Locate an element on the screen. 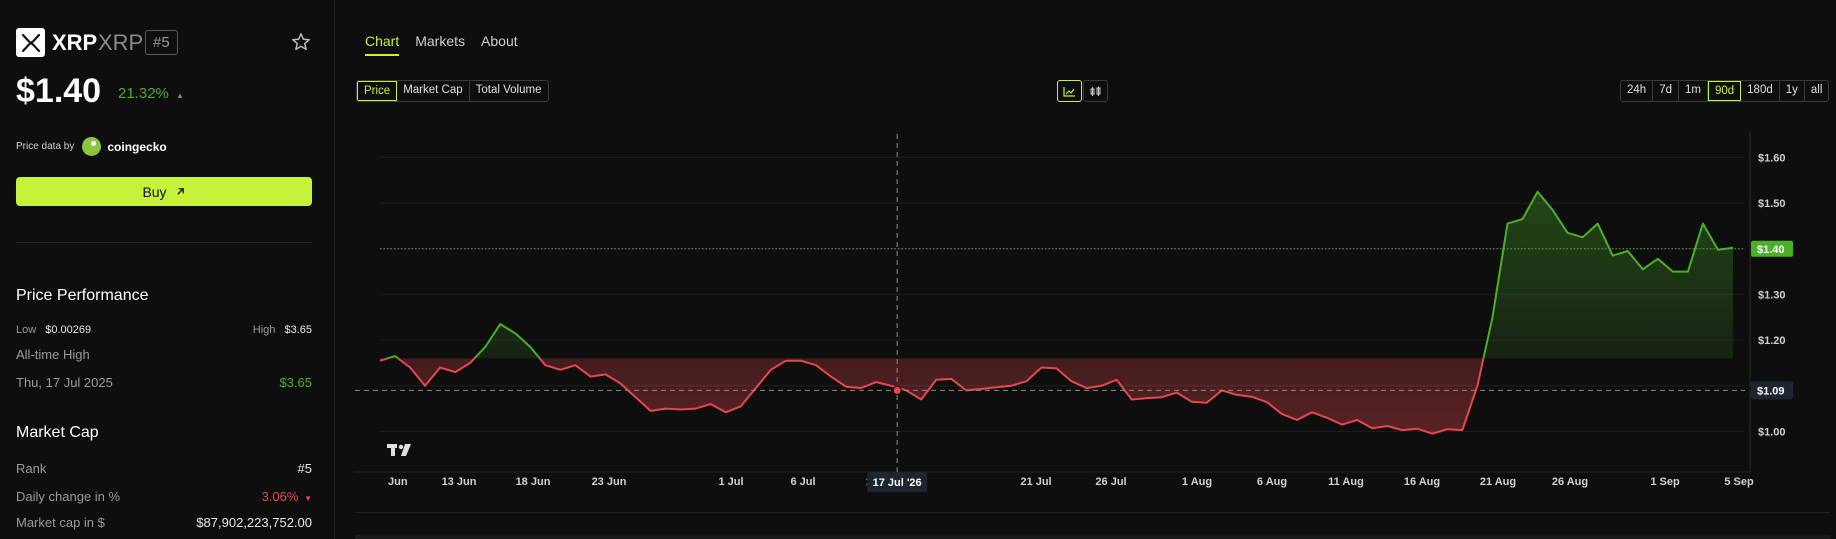 This screenshot has height=539, width=1836. x-tick-label: 13 Jun is located at coordinates (459, 482).